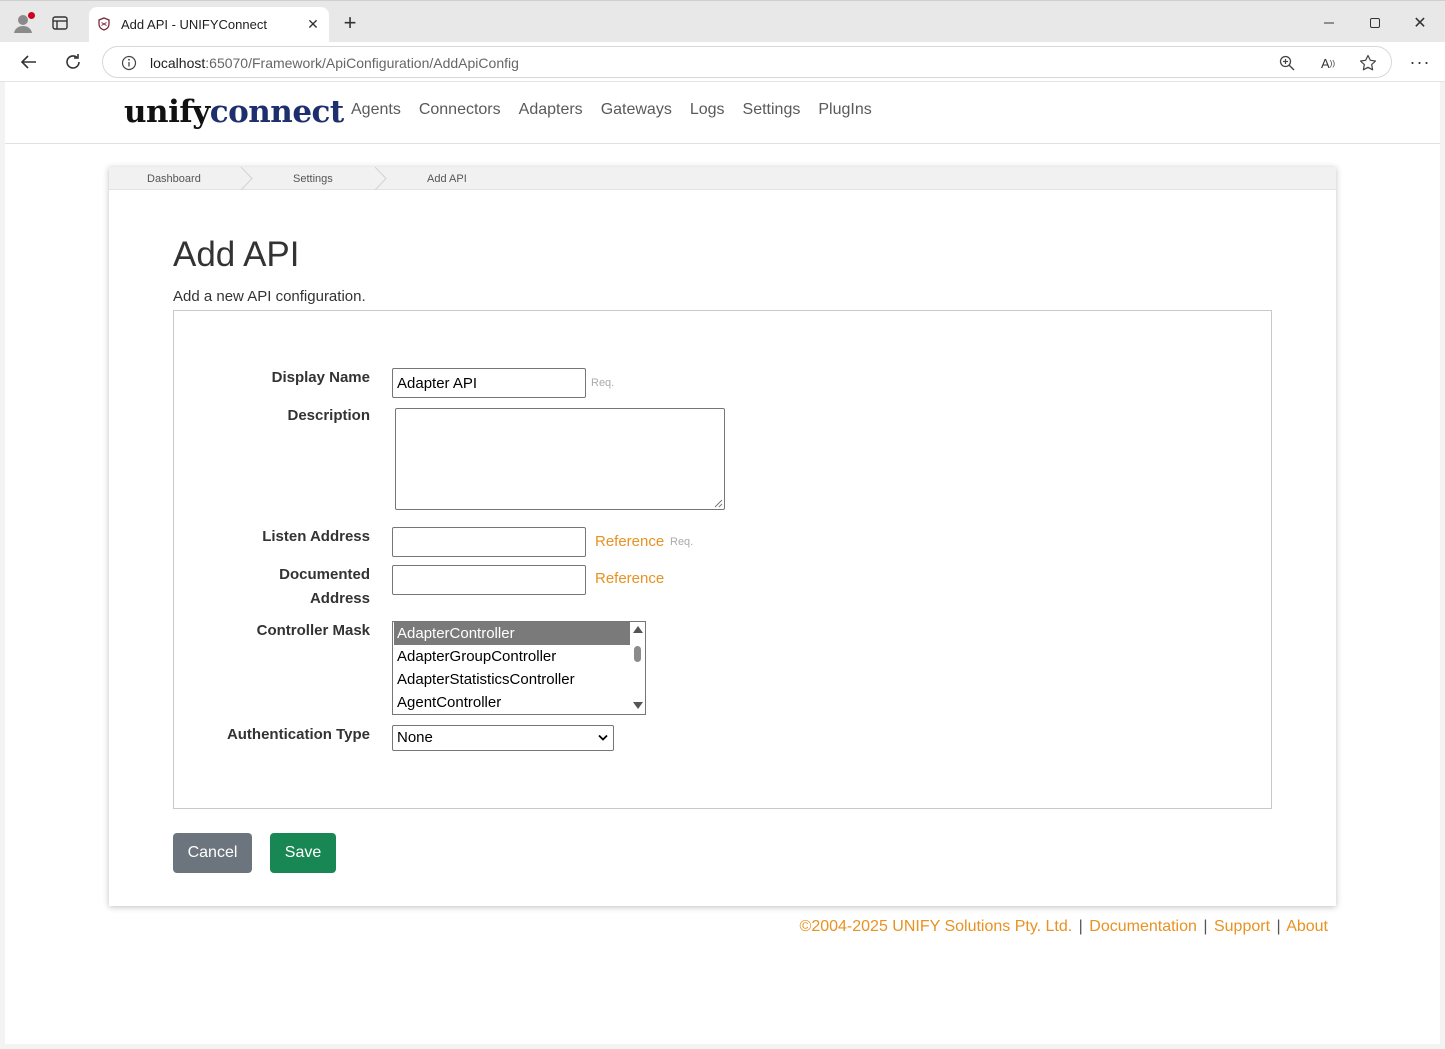 The height and width of the screenshot is (1049, 1445). What do you see at coordinates (638, 705) in the screenshot?
I see `scroll-down-icon` at bounding box center [638, 705].